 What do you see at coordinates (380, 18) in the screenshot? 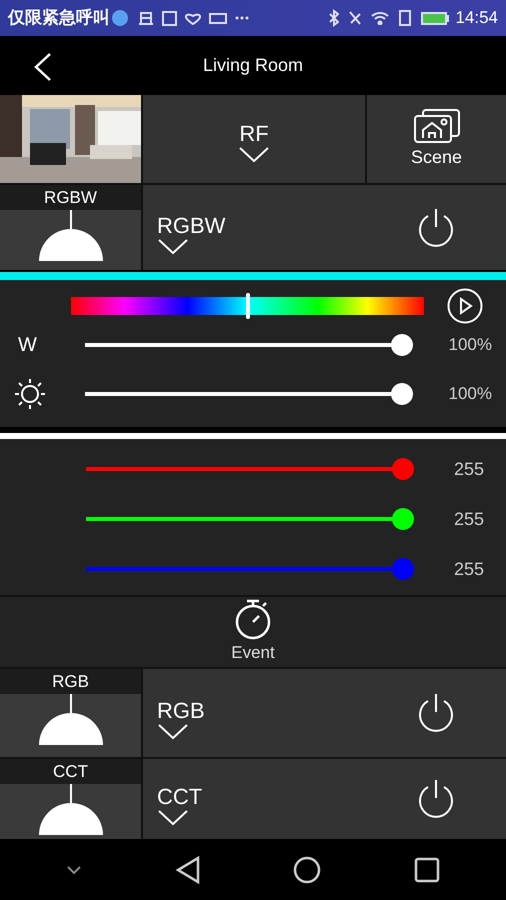
I see `wifi-icon` at bounding box center [380, 18].